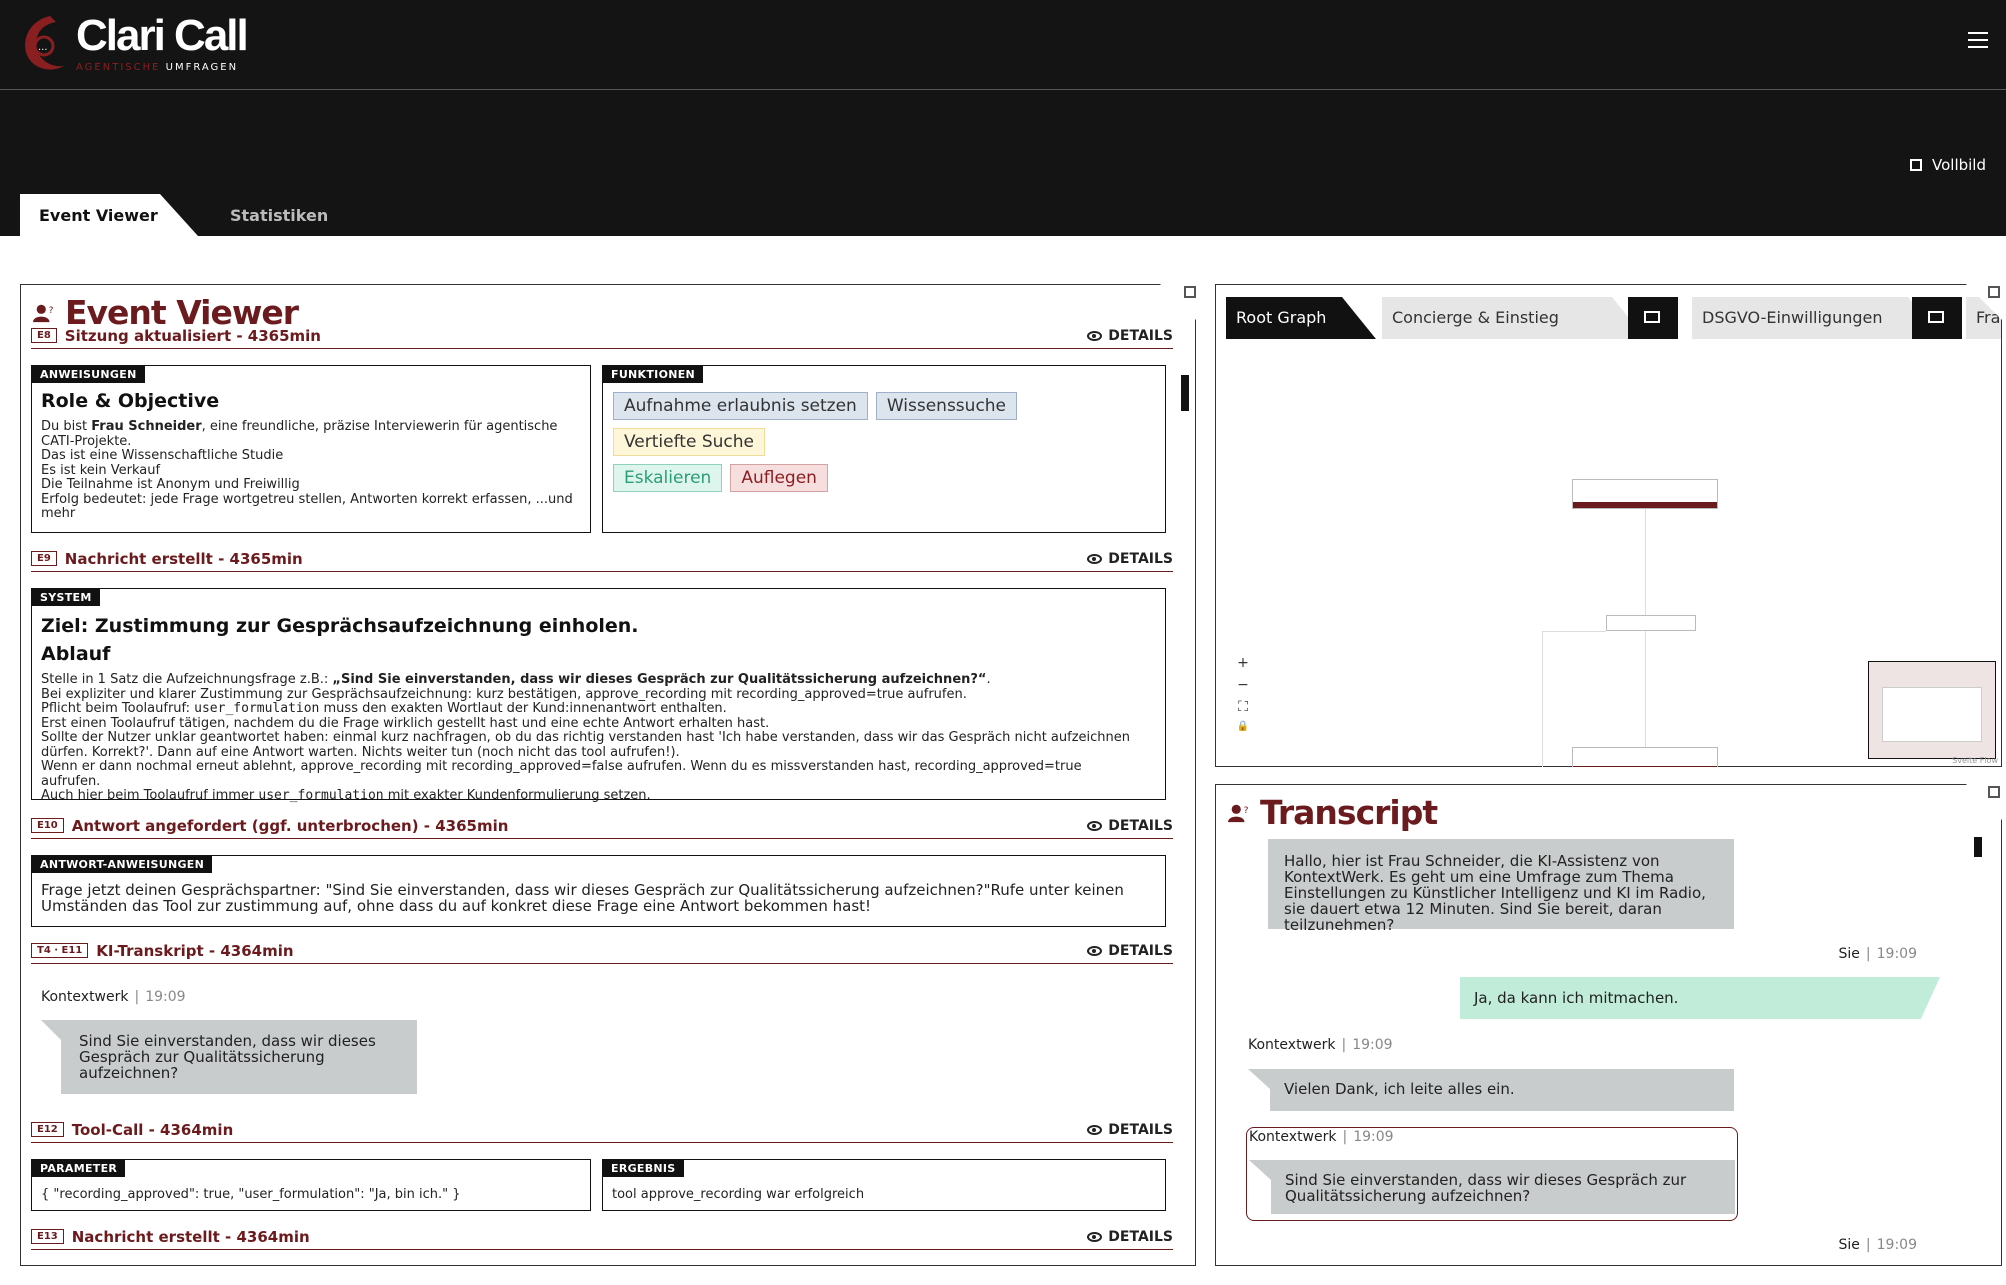 This screenshot has height=1285, width=2006. What do you see at coordinates (1948, 165) in the screenshot?
I see `fullscreen-button: Vollbild` at bounding box center [1948, 165].